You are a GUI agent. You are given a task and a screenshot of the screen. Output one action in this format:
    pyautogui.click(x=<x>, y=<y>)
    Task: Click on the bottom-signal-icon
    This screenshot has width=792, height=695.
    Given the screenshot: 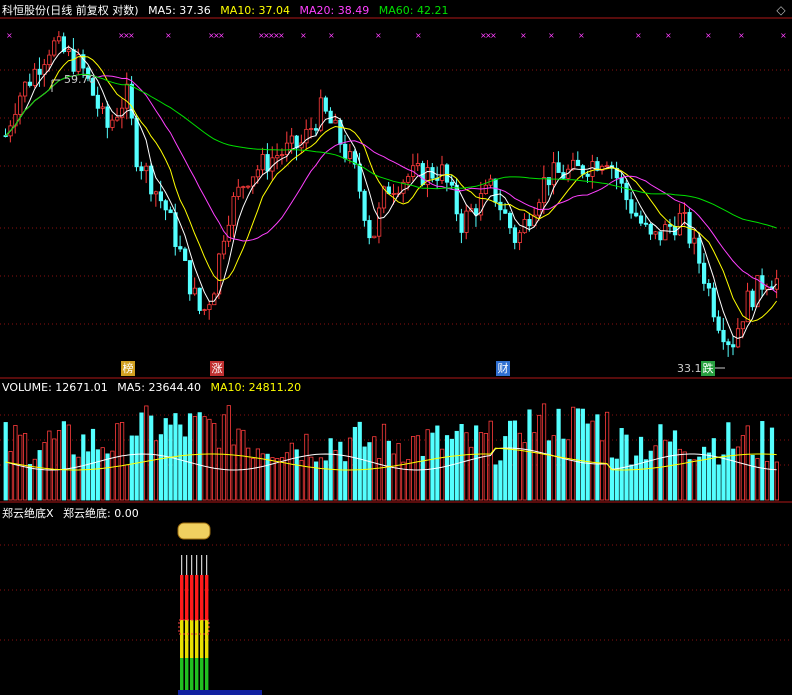 What is the action you would take?
    pyautogui.click(x=194, y=531)
    